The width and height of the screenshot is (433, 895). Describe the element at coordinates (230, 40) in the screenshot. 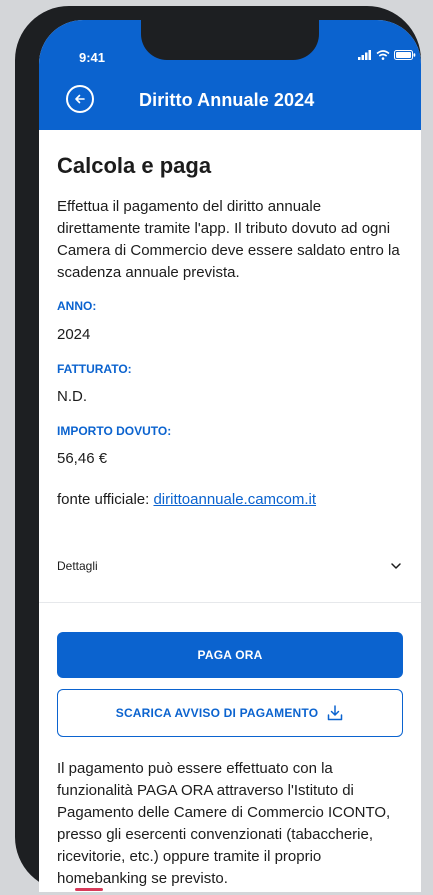

I see `device-notch` at that location.